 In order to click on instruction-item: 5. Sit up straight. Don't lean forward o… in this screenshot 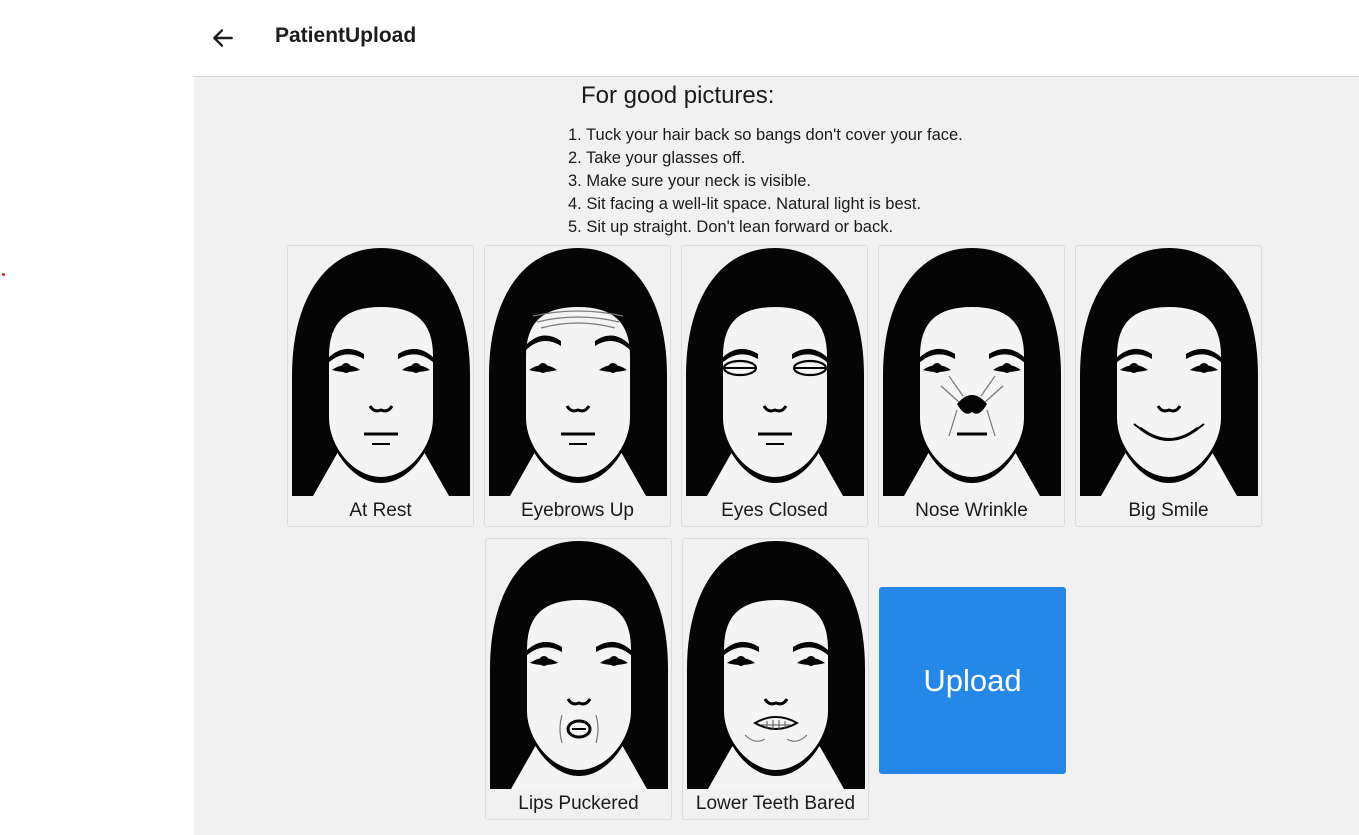, I will do `click(731, 227)`.